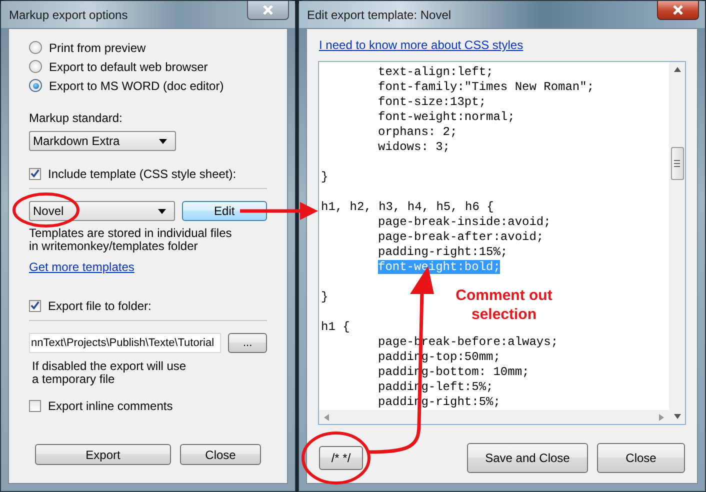  I want to click on code-line: widows: 3;, so click(414, 147).